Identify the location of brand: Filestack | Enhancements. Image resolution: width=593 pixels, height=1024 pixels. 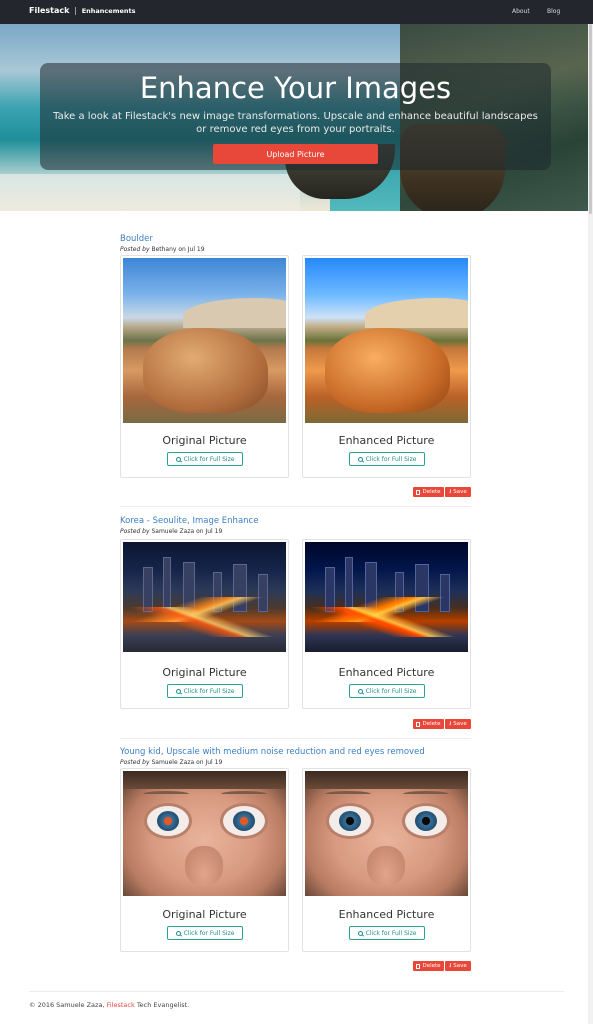
(82, 10).